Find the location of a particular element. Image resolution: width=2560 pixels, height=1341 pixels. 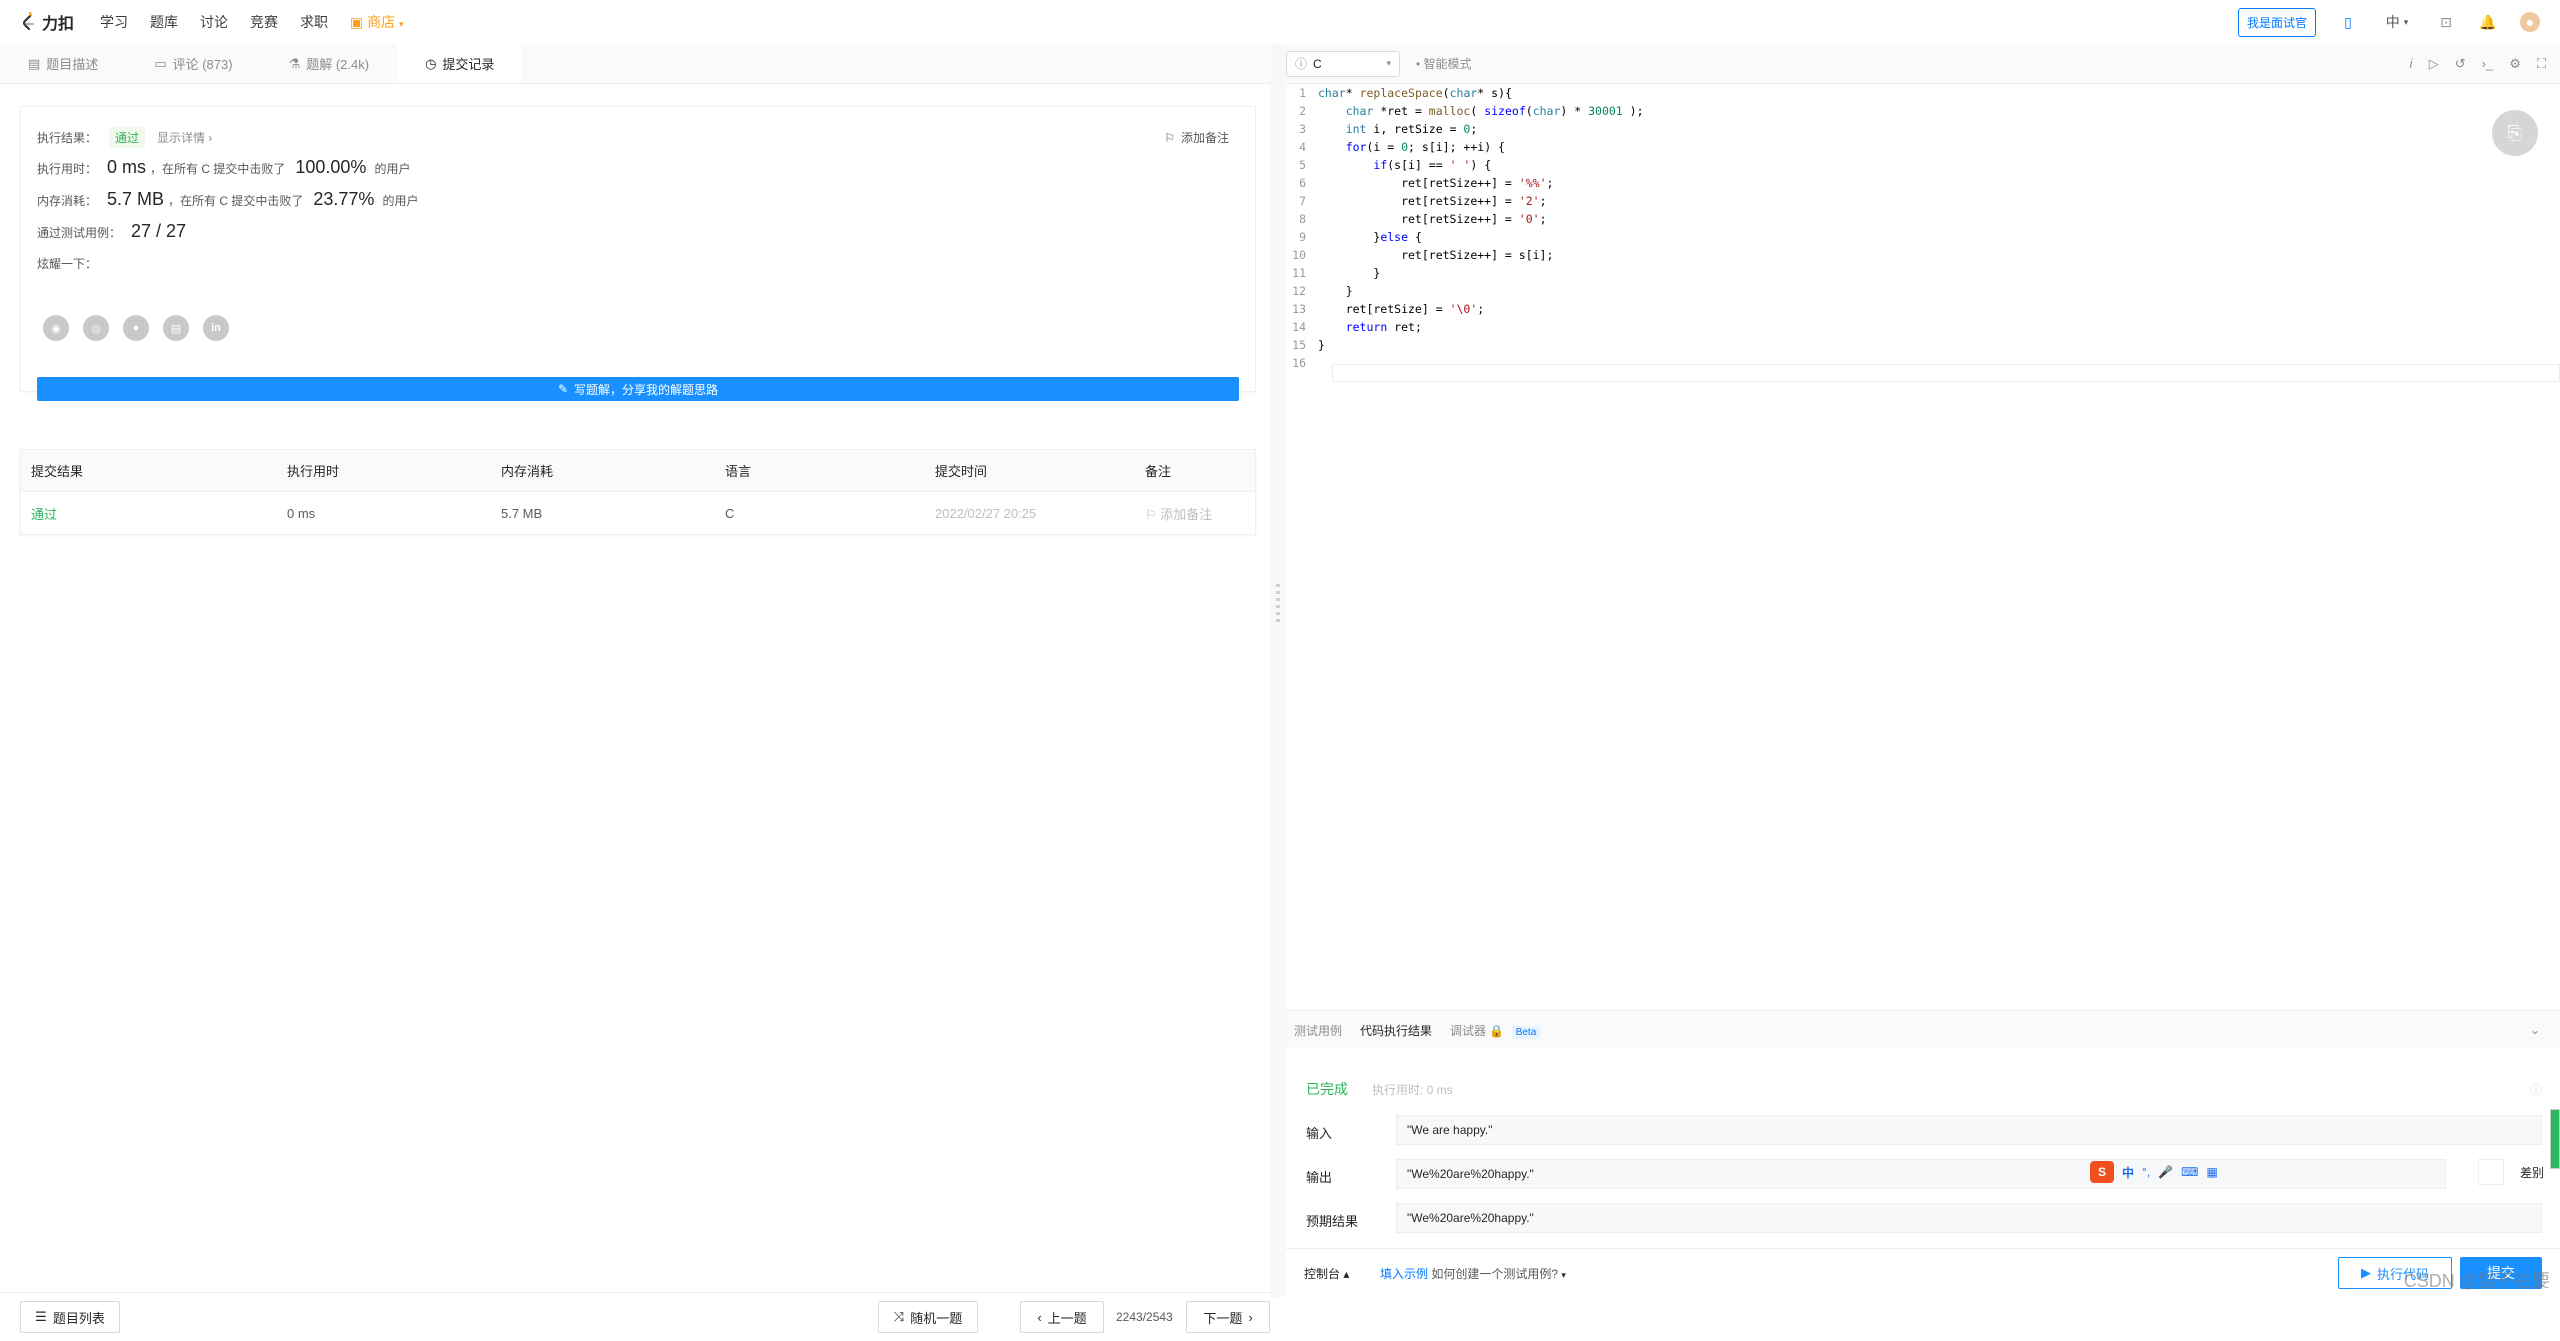

panel-resize-handle is located at coordinates (1278, 670).